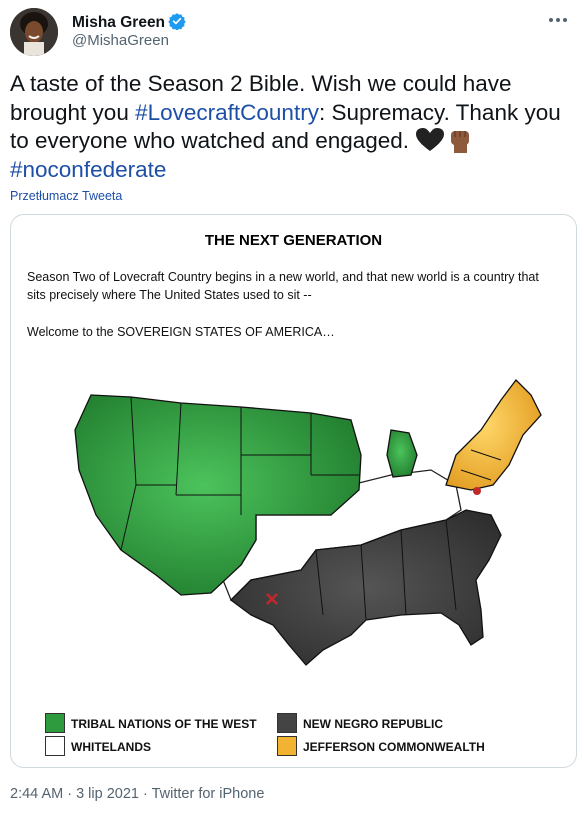 The height and width of the screenshot is (814, 584). I want to click on verified-badge-icon, so click(177, 21).